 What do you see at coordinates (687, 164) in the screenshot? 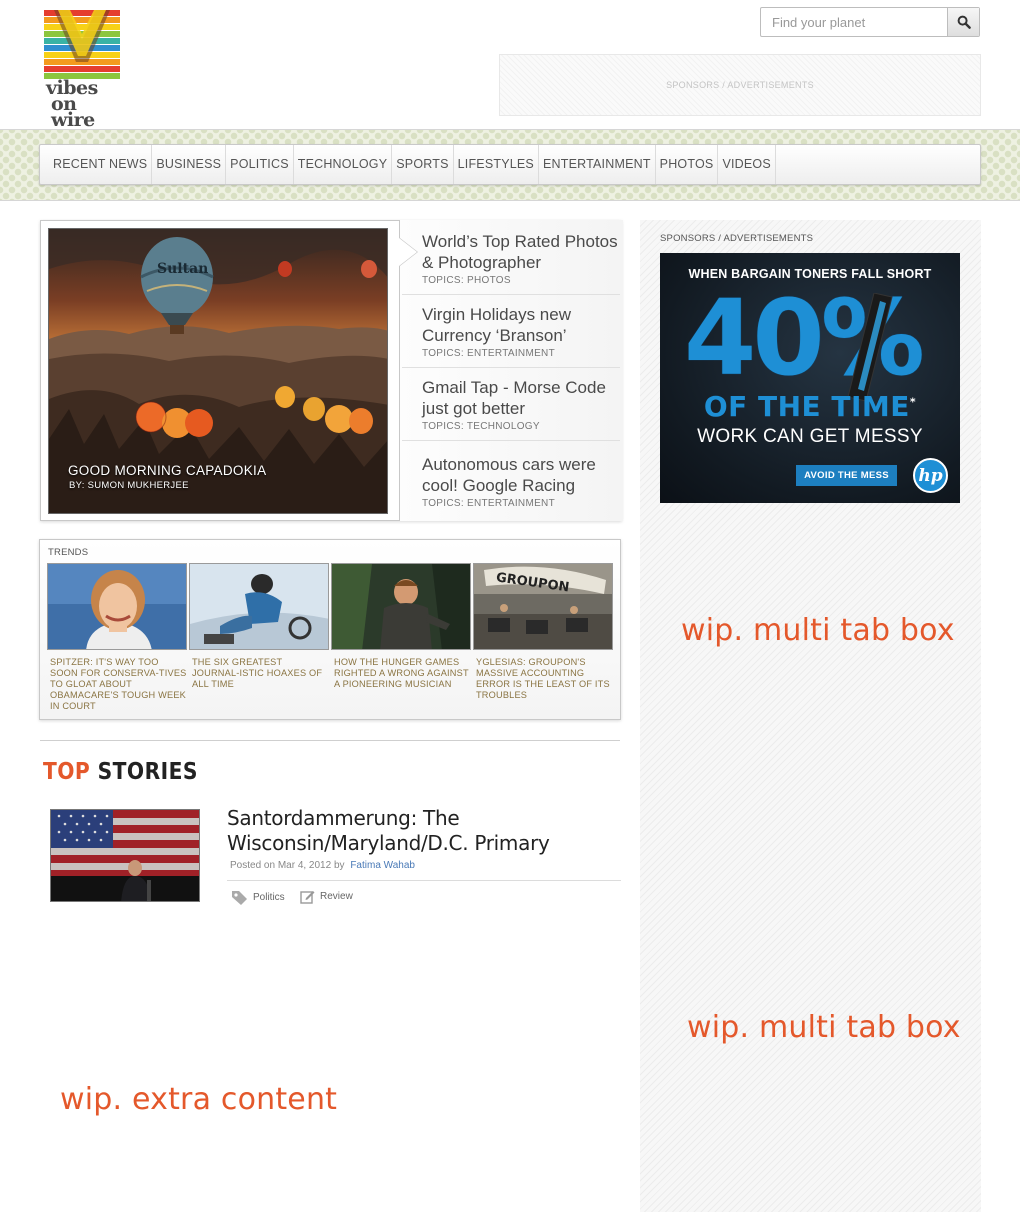
I see `nav-item-photos: PHOTOS` at bounding box center [687, 164].